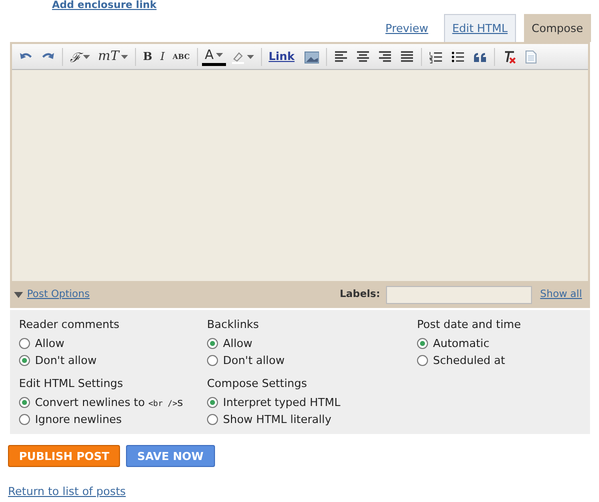 This screenshot has height=502, width=599. Describe the element at coordinates (480, 28) in the screenshot. I see `editor-tab: Edit HTML` at that location.